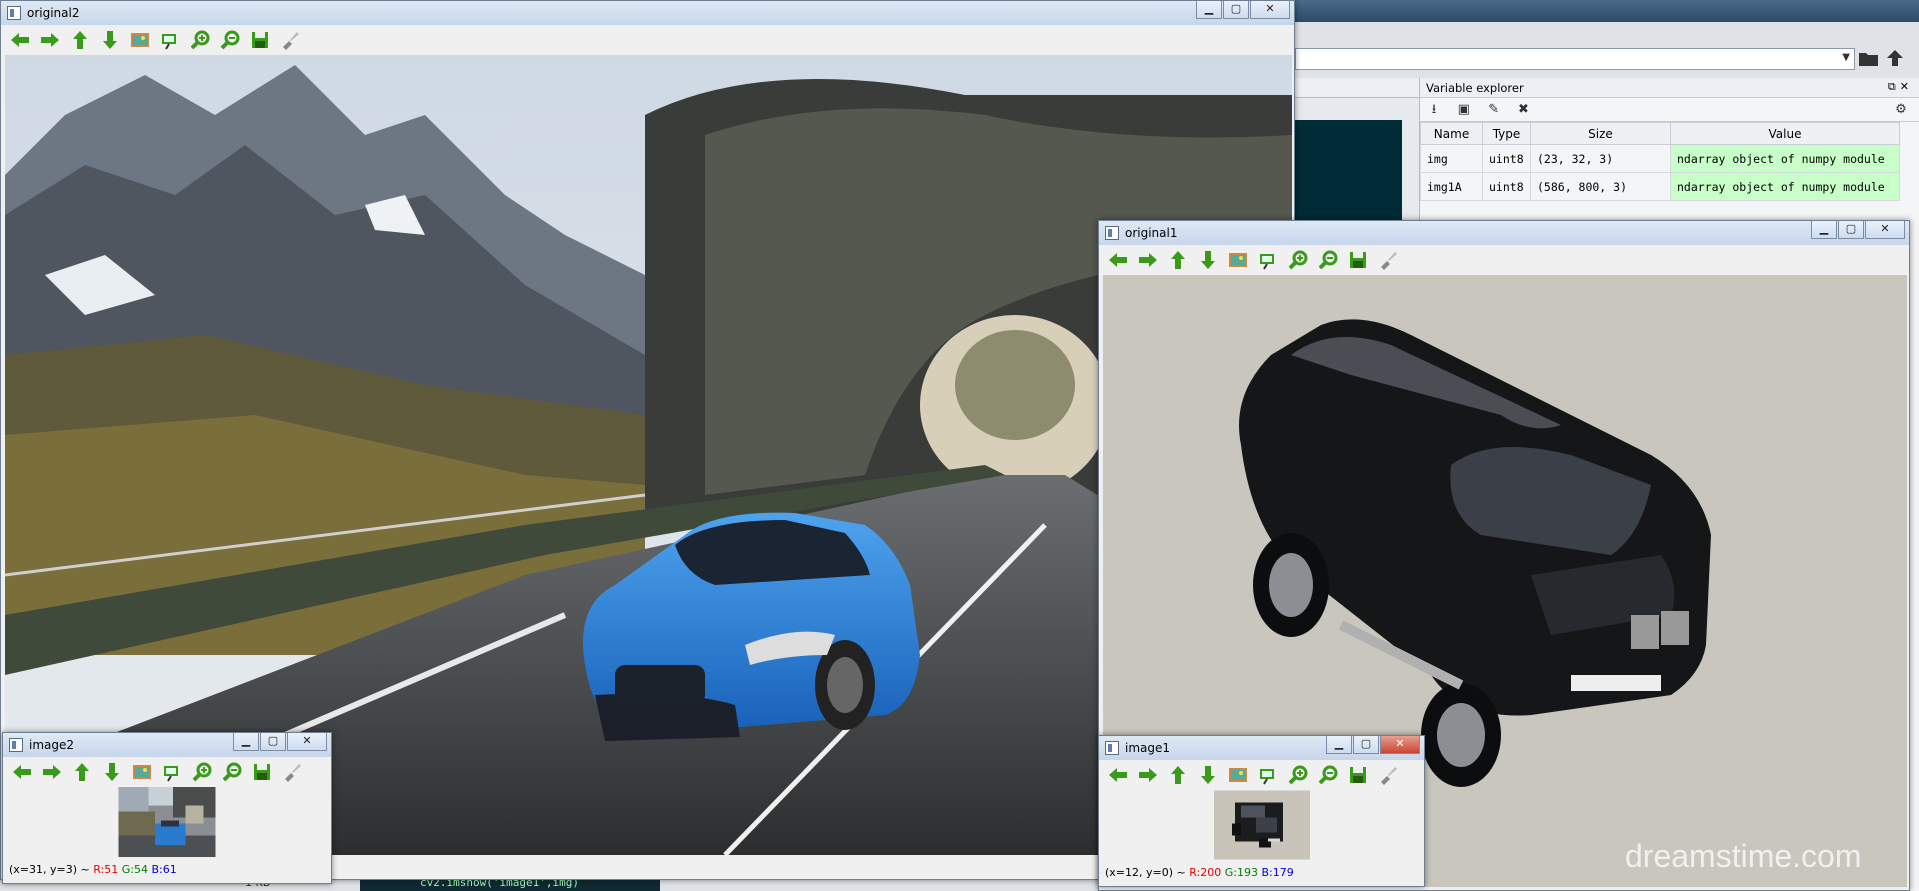 The height and width of the screenshot is (891, 1919). What do you see at coordinates (1464, 110) in the screenshot?
I see `save-data-icon: ▣` at bounding box center [1464, 110].